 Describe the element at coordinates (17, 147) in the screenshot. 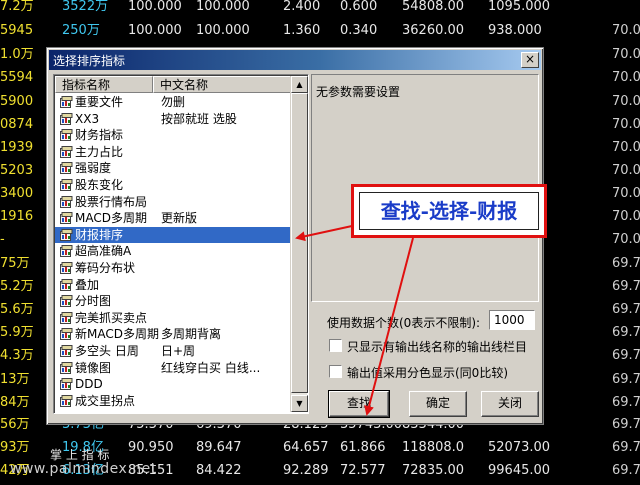

I see `stock-cell: 1939` at that location.